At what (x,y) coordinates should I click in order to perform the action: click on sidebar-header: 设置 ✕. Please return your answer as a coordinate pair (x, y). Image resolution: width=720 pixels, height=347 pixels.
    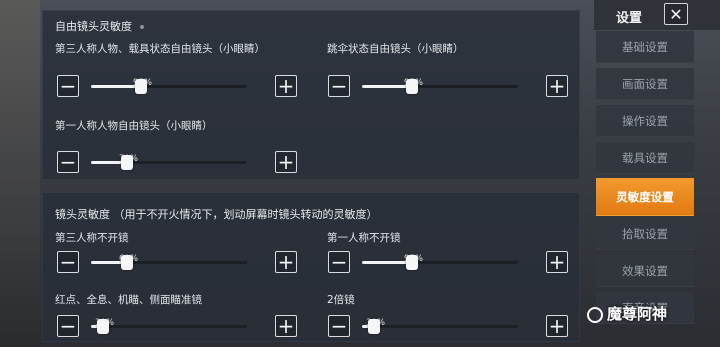
    Looking at the image, I should click on (657, 15).